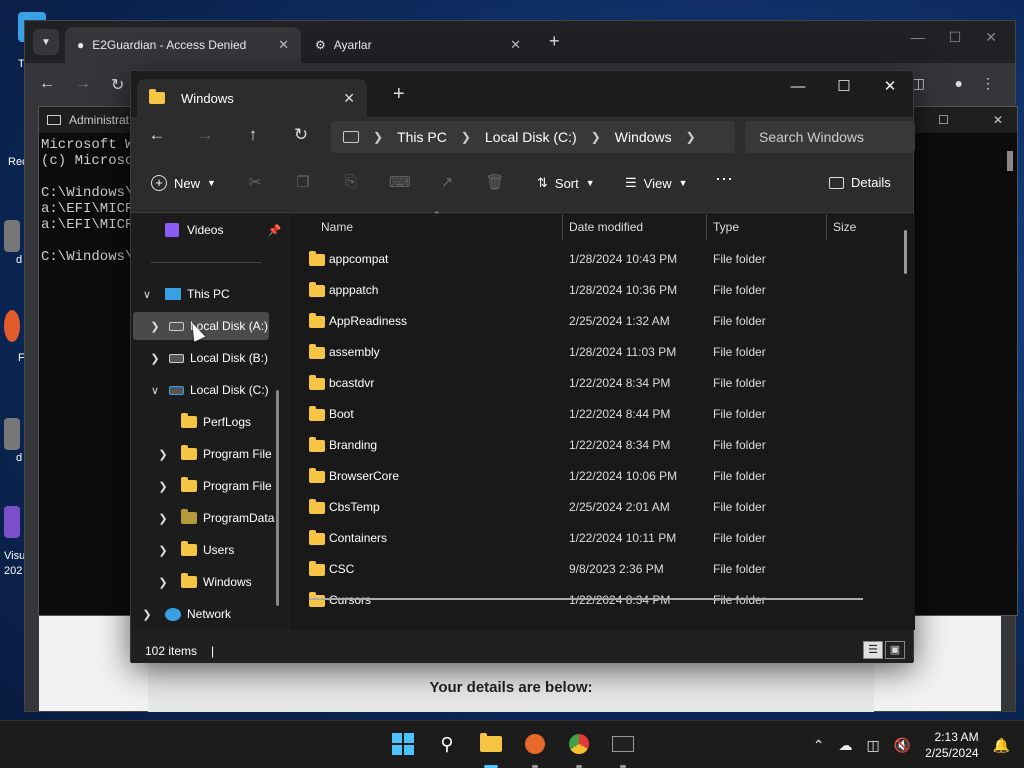  Describe the element at coordinates (873, 745) in the screenshot. I see `network-icon: ◫` at that location.